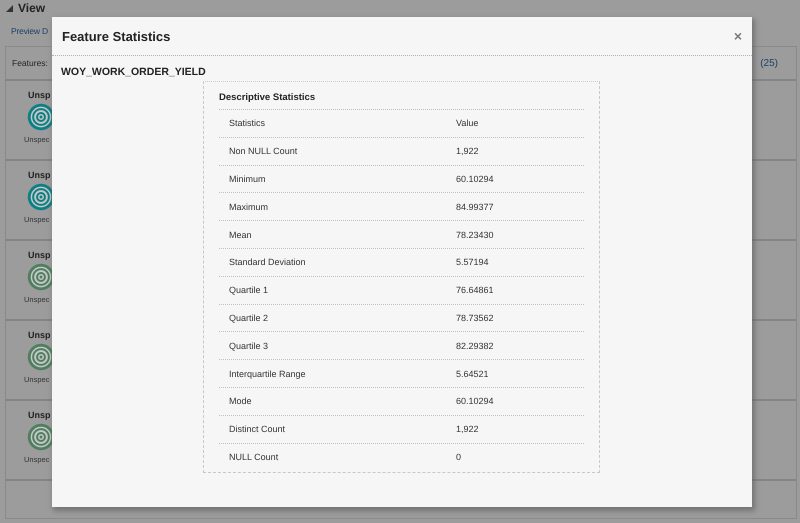 This screenshot has width=800, height=523. Describe the element at coordinates (247, 123) in the screenshot. I see `column-header: Statistics` at that location.